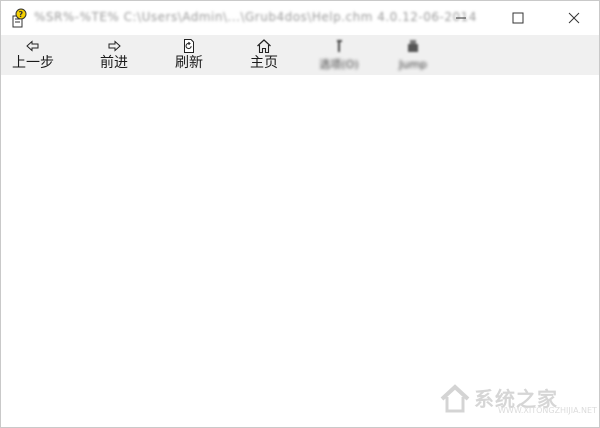 The height and width of the screenshot is (428, 600). Describe the element at coordinates (114, 46) in the screenshot. I see `forward-arrow-icon` at that location.